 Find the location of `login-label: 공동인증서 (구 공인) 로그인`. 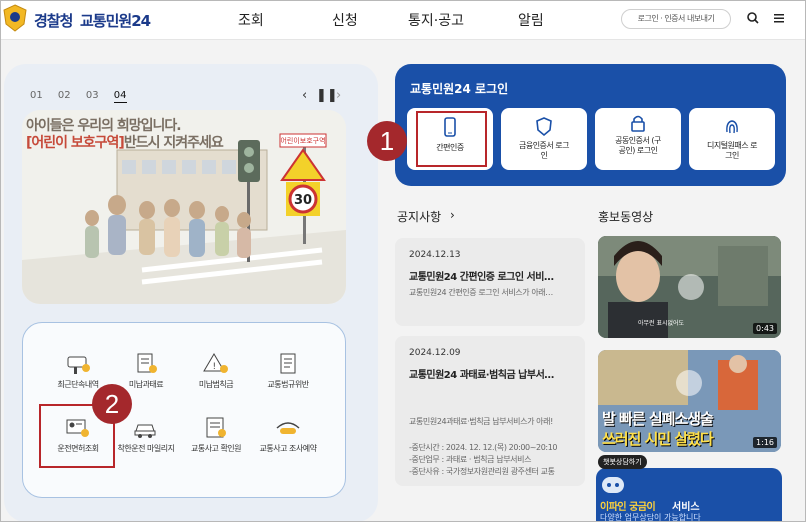

login-label: 공동인증서 (구 공인) 로그인 is located at coordinates (638, 145).